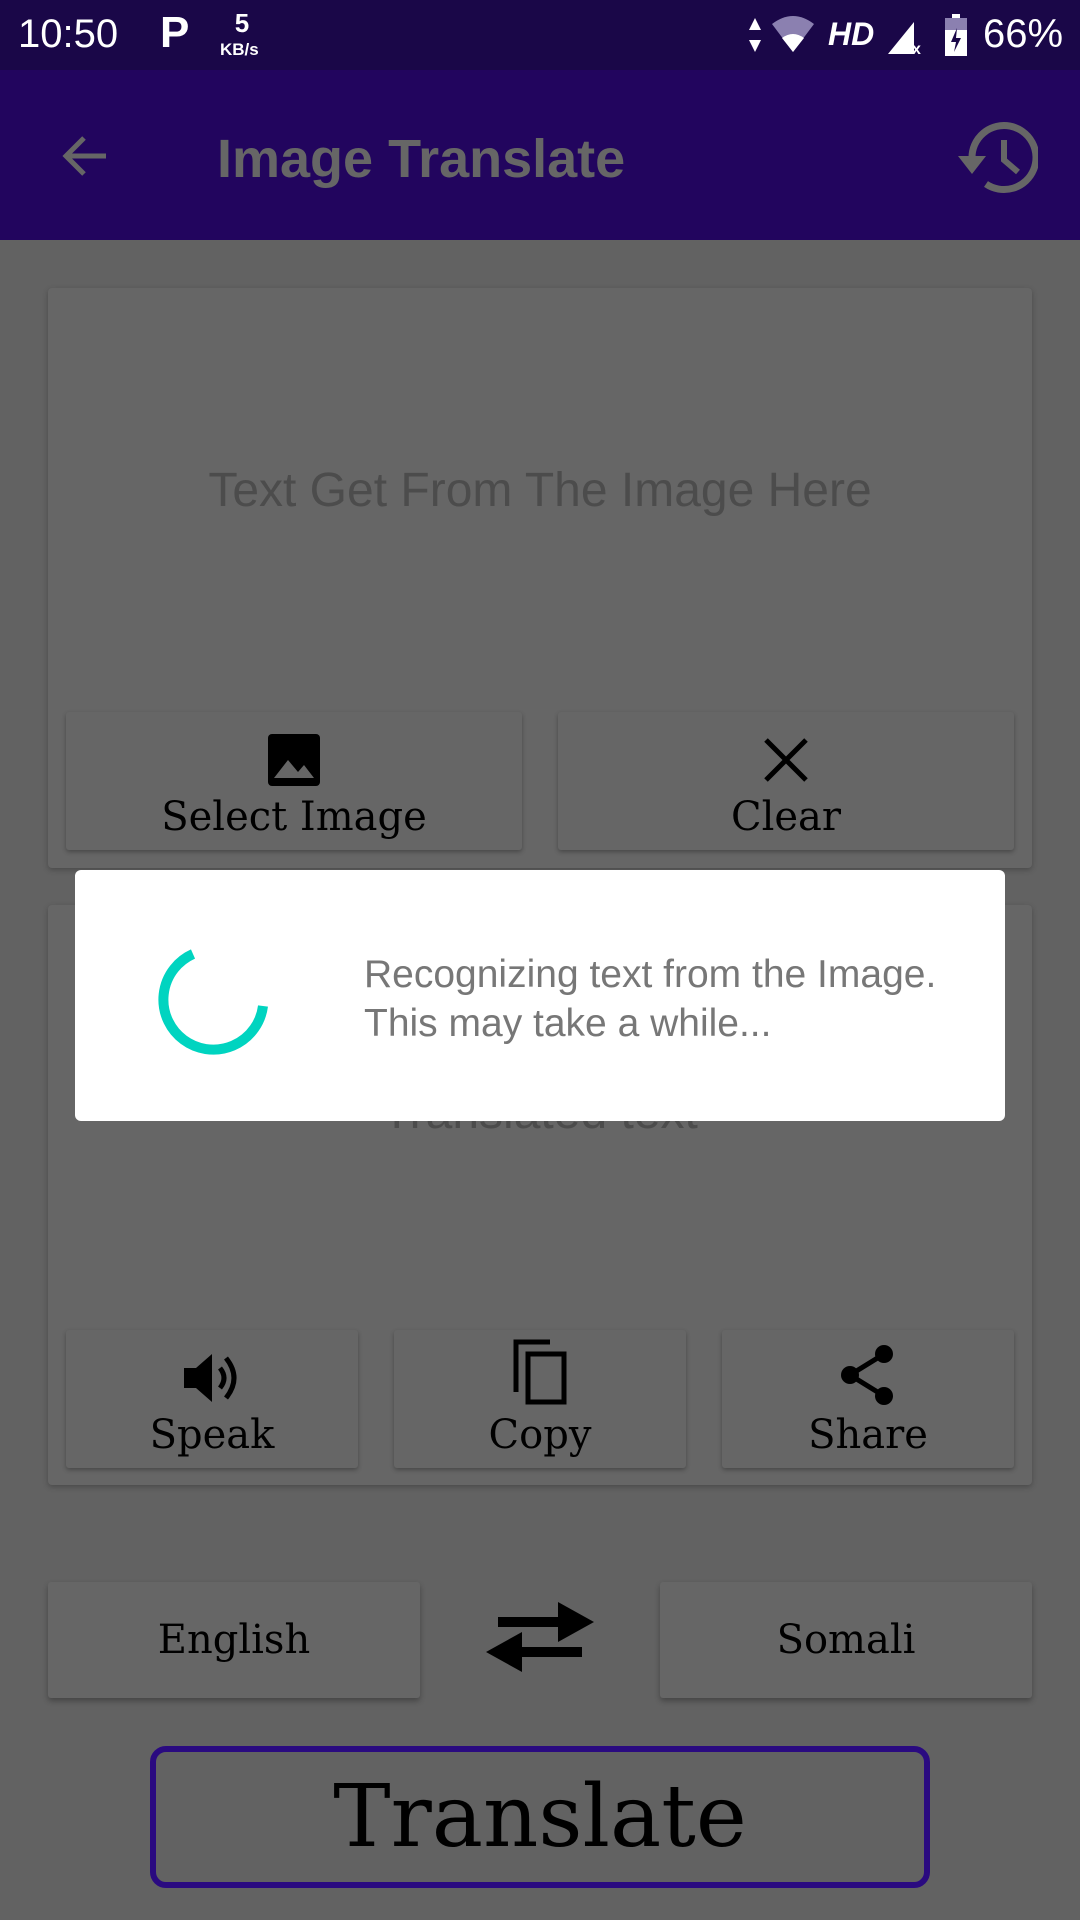 This screenshot has width=1080, height=1920. I want to click on status-bar: 10:50 P 5 KB/s HD x 66%, so click(540, 35).